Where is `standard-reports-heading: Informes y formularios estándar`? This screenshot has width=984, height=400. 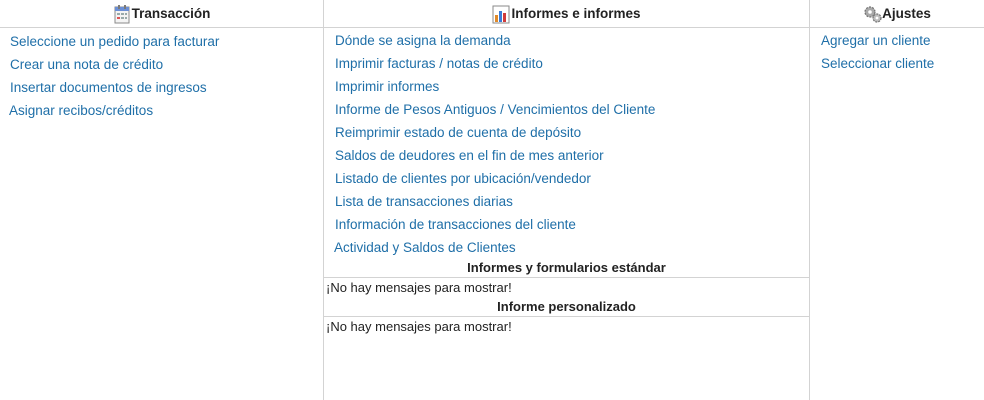 standard-reports-heading: Informes y formularios estándar is located at coordinates (566, 268).